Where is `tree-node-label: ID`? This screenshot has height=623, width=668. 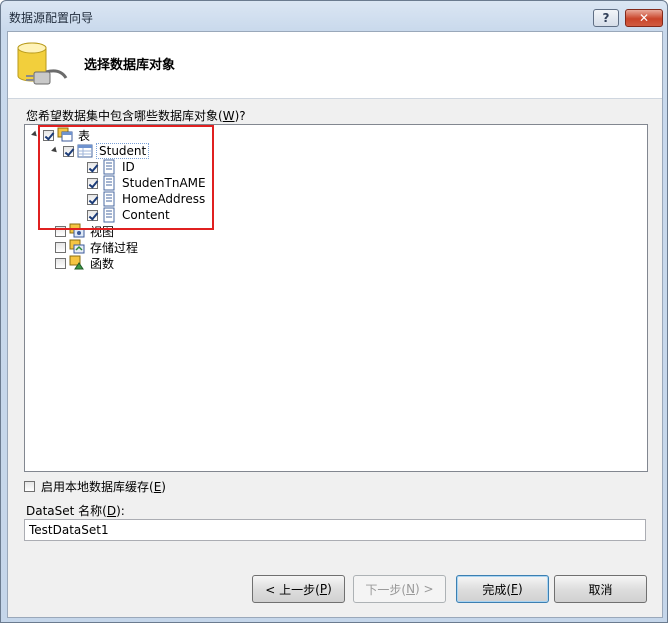 tree-node-label: ID is located at coordinates (128, 167).